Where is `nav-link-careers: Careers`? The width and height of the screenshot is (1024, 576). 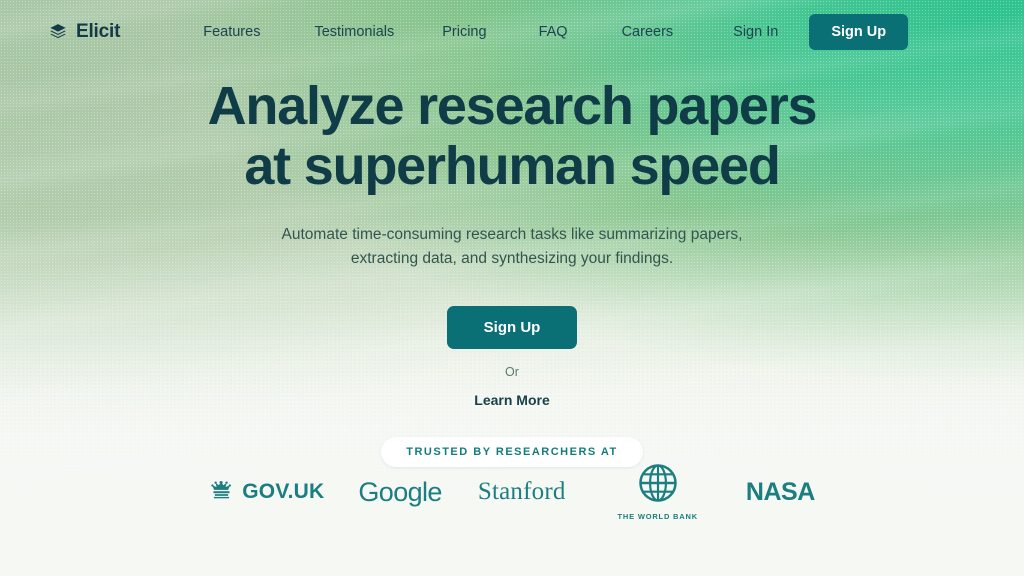 nav-link-careers: Careers is located at coordinates (648, 32).